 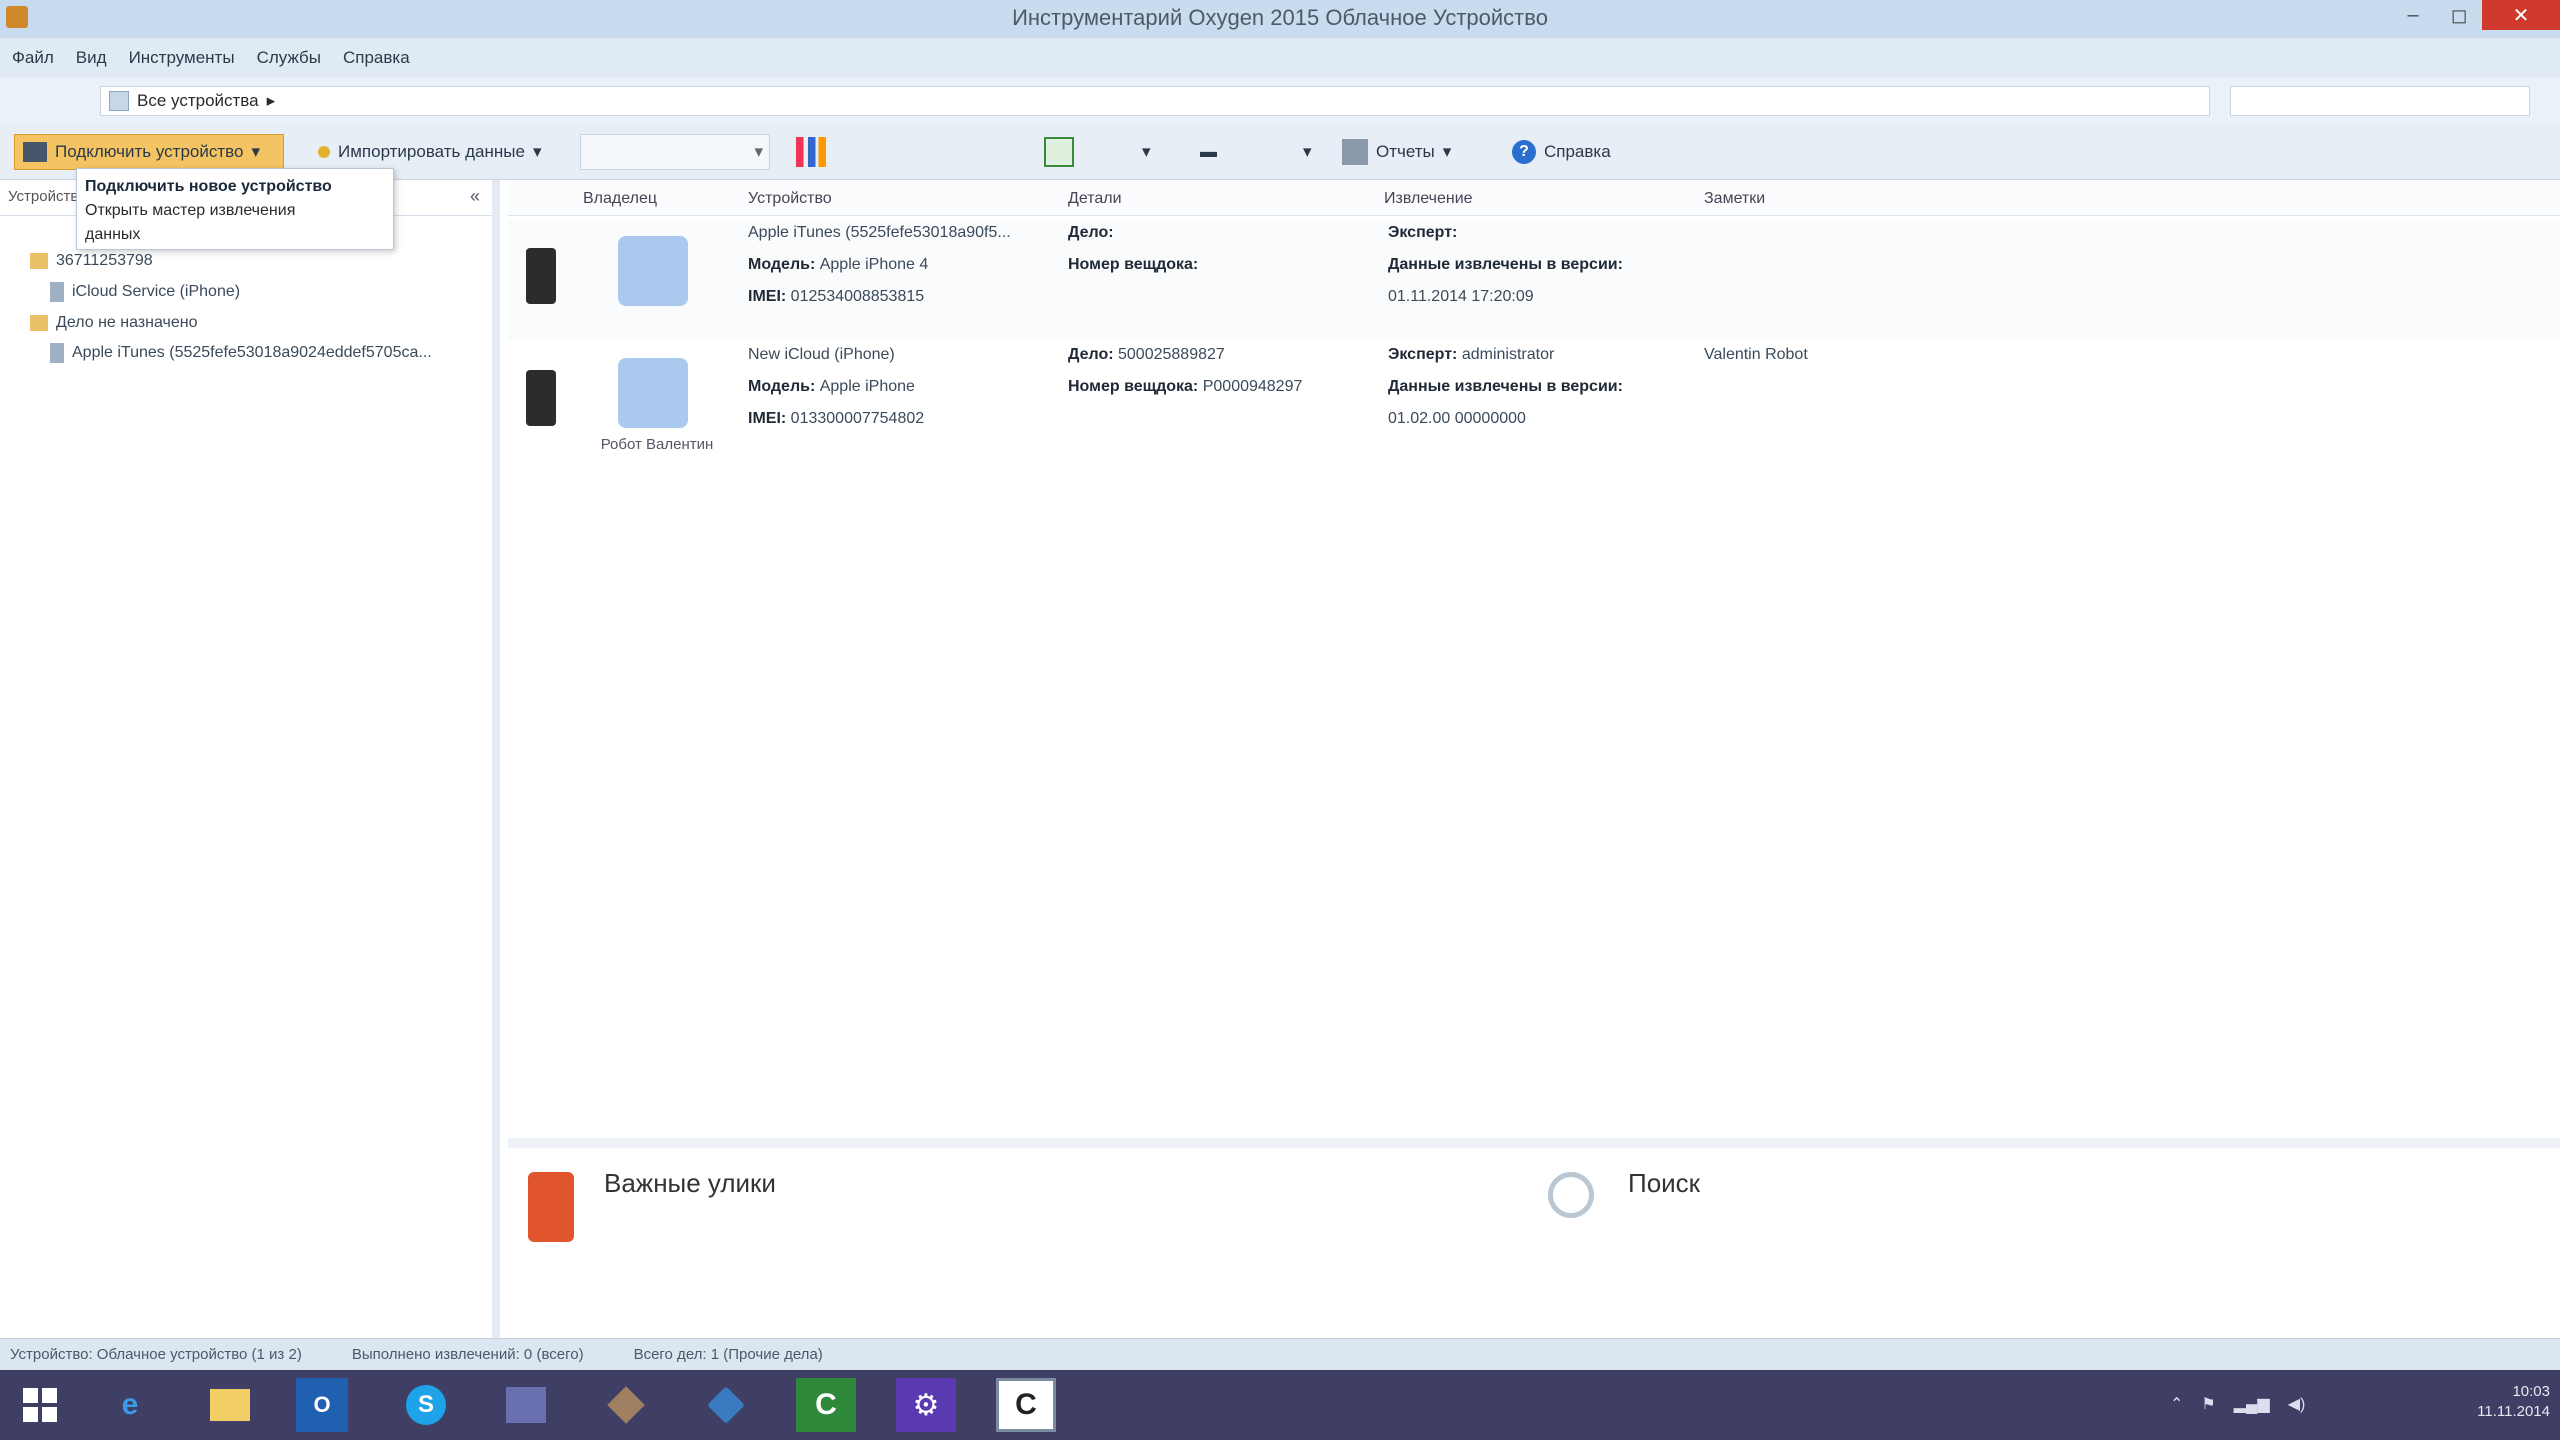 I want to click on taskbar-visual-studio, so click(x=726, y=1405).